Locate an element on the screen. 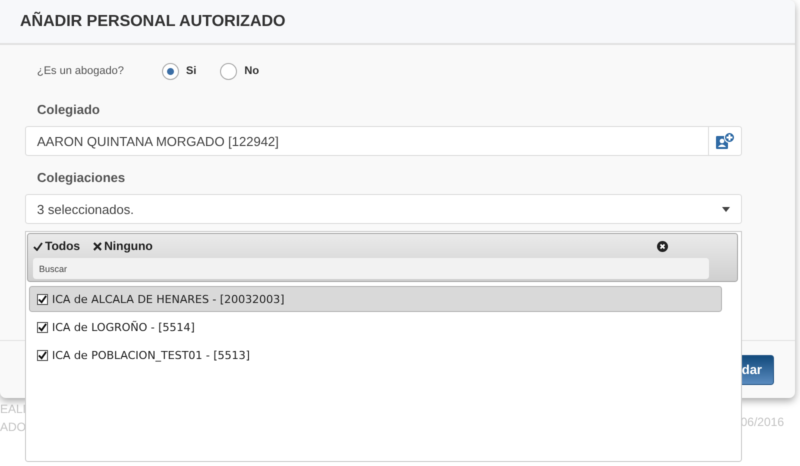 This screenshot has width=800, height=466. date-text: 06/2016 is located at coordinates (762, 423).